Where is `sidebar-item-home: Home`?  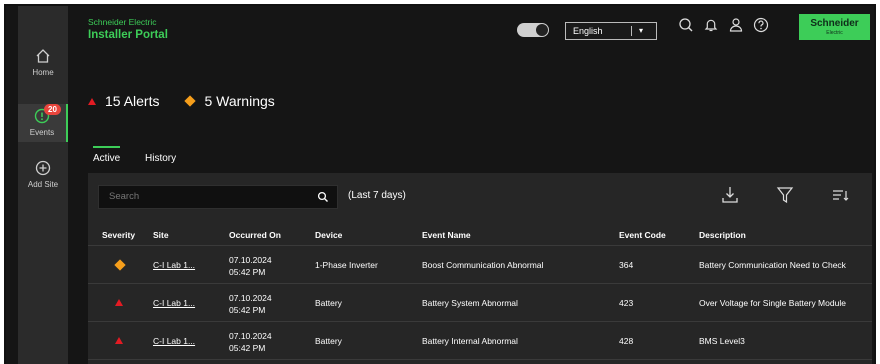 sidebar-item-home: Home is located at coordinates (43, 68).